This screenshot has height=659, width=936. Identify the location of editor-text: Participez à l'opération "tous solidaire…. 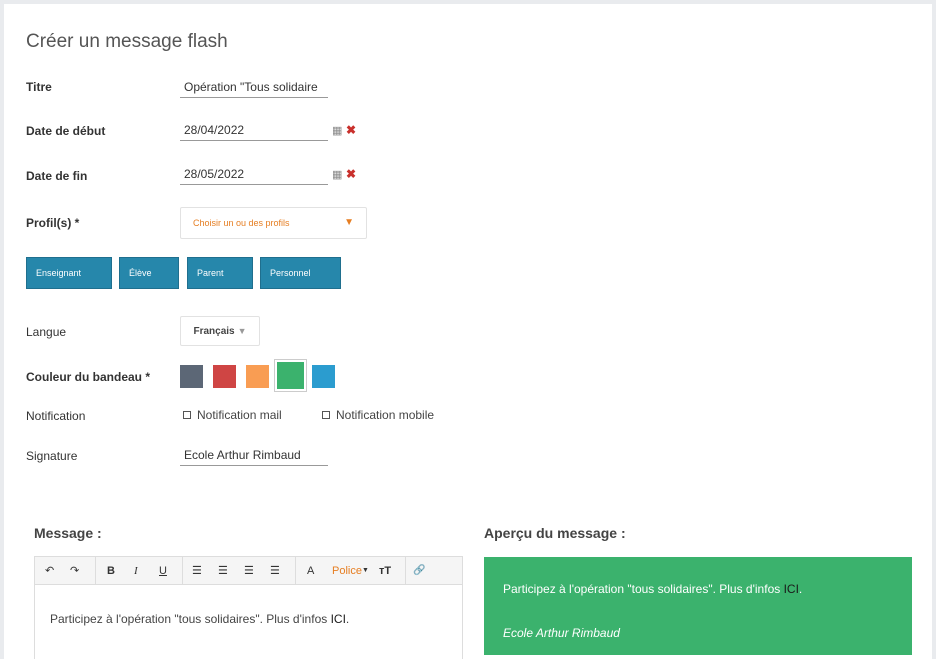
(190, 619).